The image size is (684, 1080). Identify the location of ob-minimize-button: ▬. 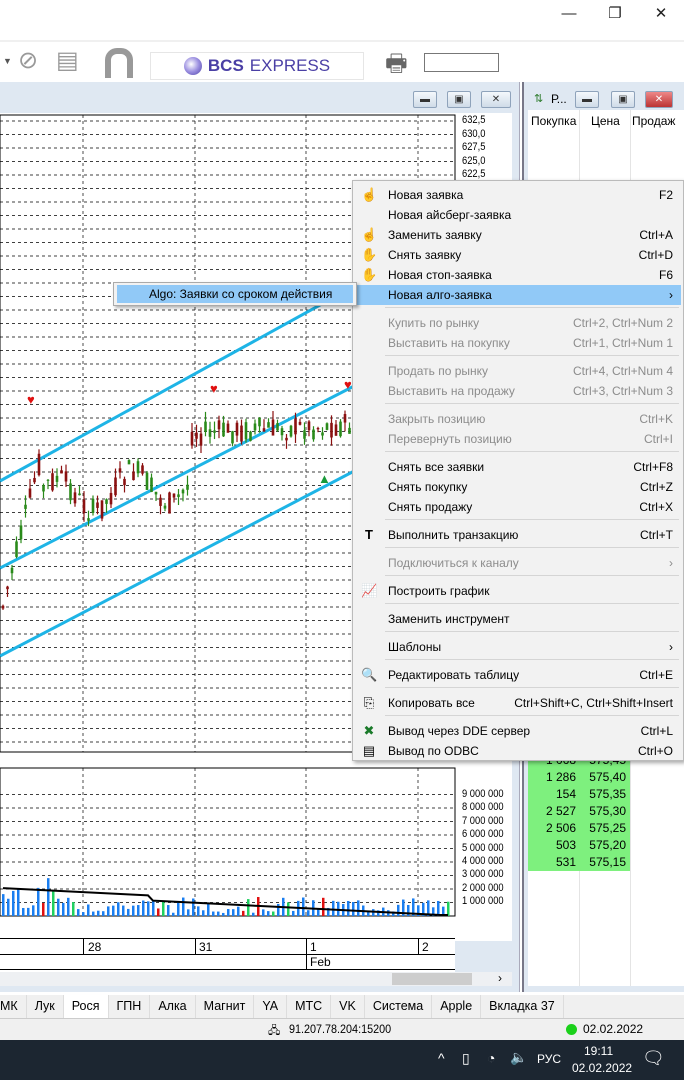
(587, 99).